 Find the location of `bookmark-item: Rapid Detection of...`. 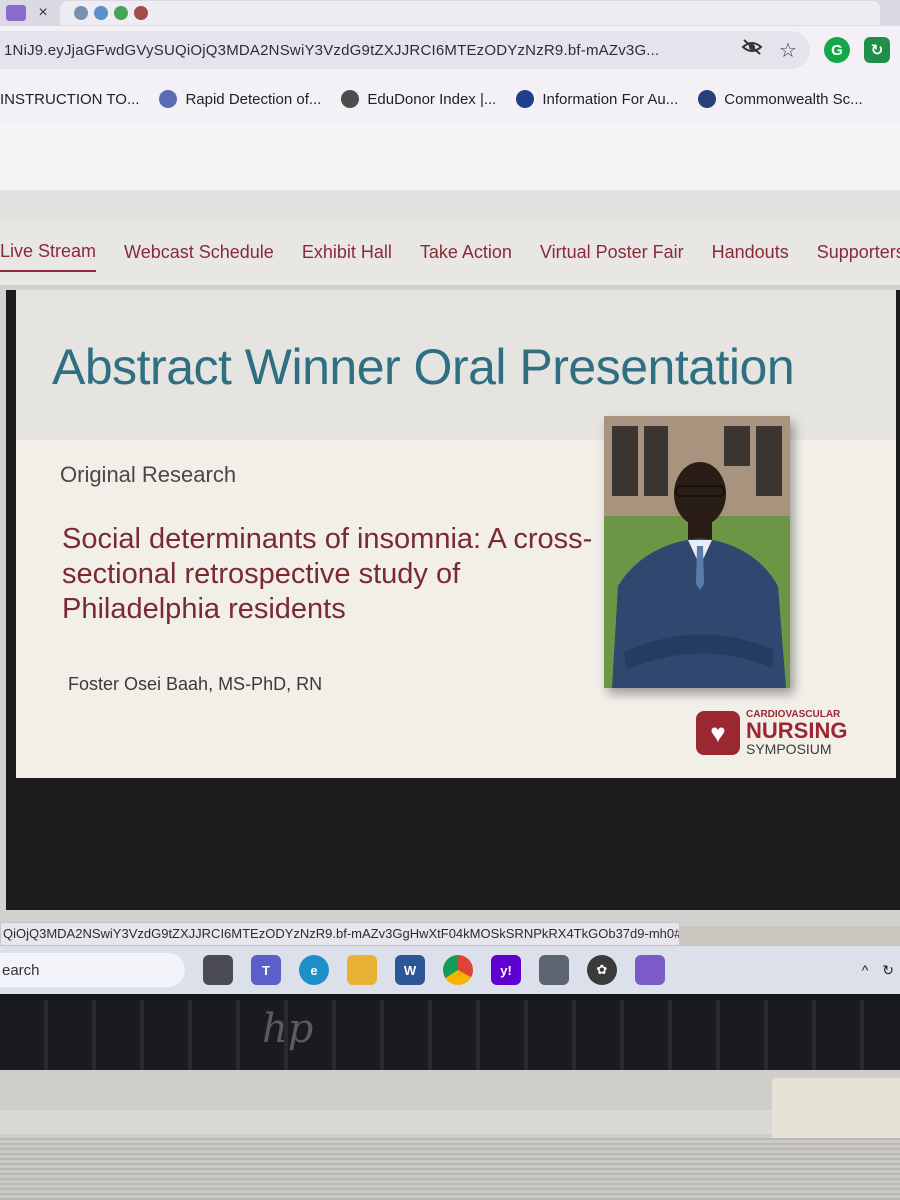

bookmark-item: Rapid Detection of... is located at coordinates (240, 99).